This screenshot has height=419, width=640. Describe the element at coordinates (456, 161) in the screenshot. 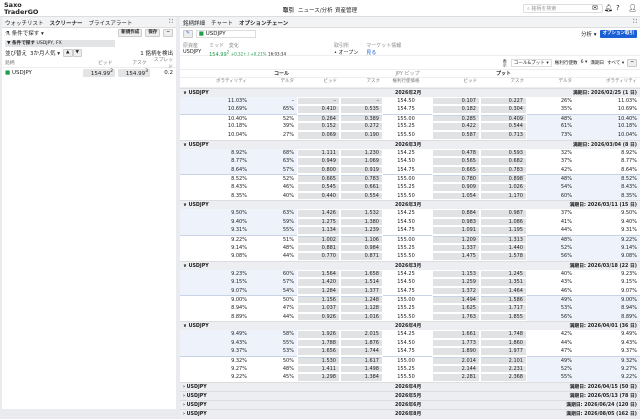

I see `put-bid-cell: 0.565` at that location.